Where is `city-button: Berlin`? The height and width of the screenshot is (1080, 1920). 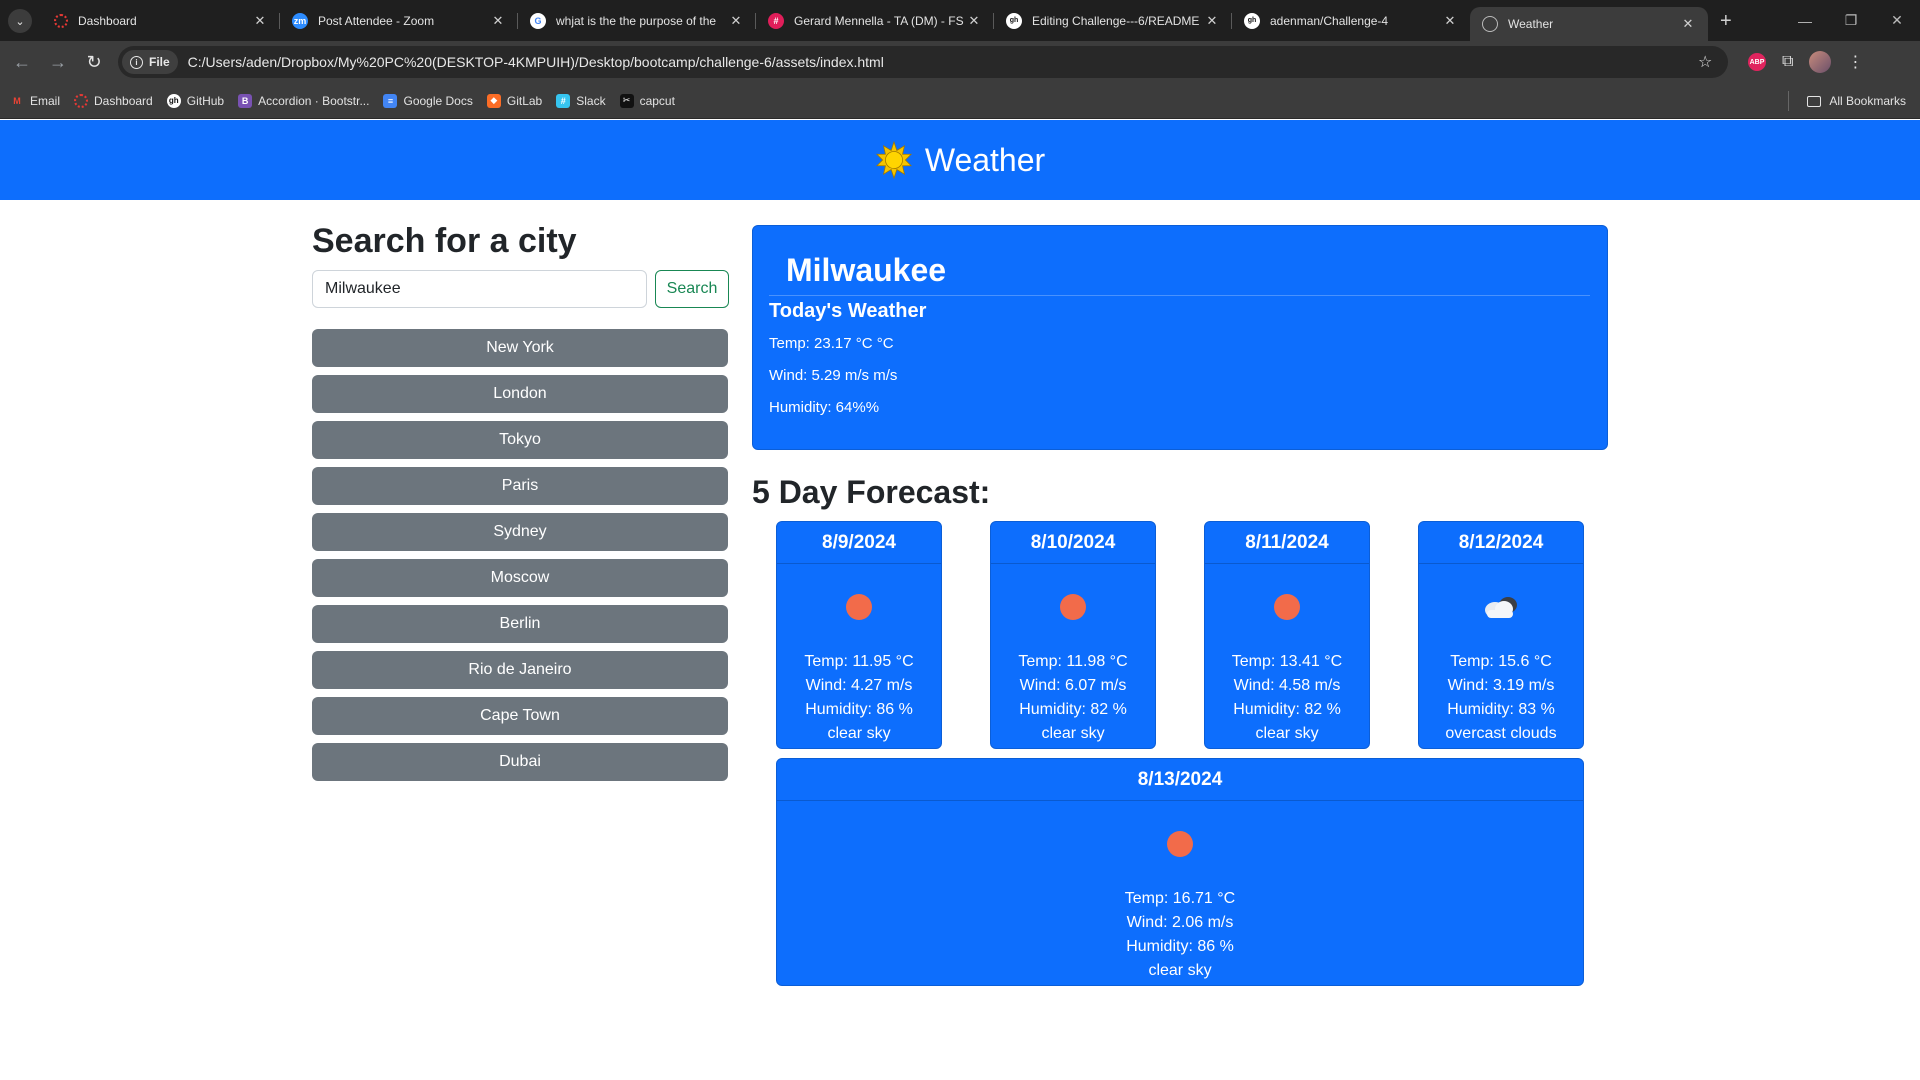 city-button: Berlin is located at coordinates (520, 624).